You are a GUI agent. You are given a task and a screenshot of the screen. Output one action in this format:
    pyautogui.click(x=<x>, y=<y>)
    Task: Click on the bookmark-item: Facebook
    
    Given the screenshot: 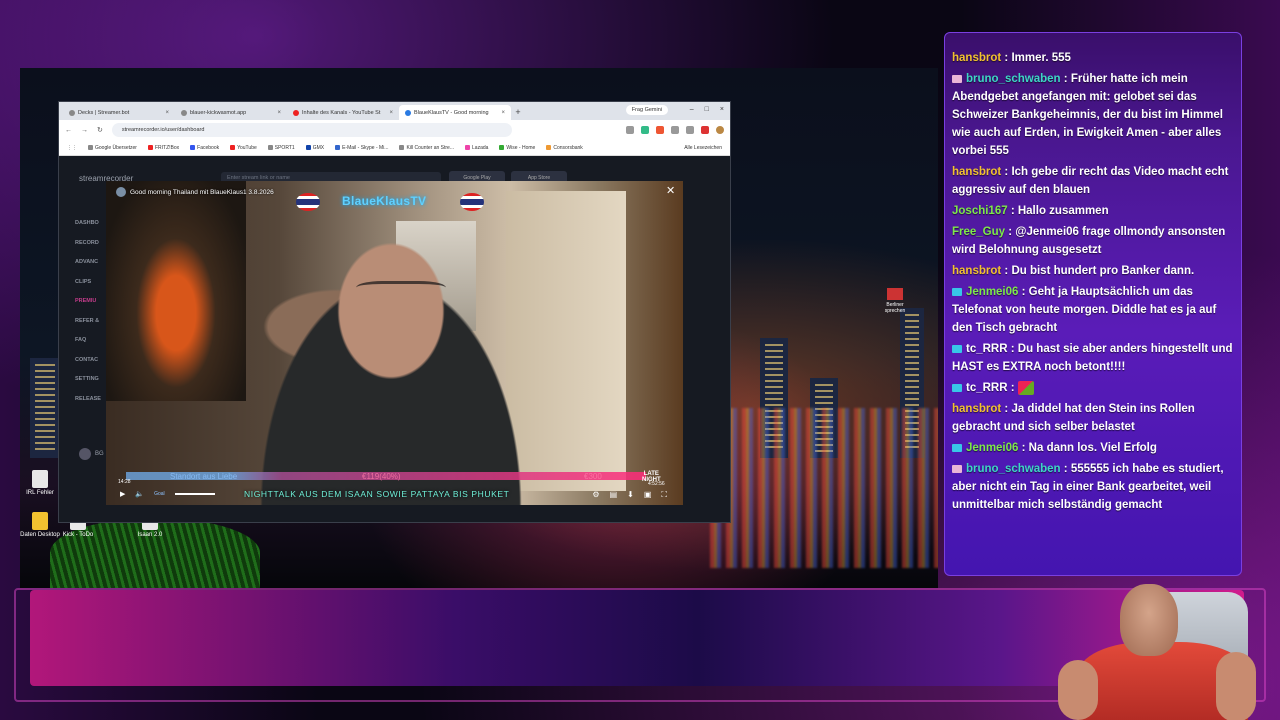 What is the action you would take?
    pyautogui.click(x=204, y=148)
    